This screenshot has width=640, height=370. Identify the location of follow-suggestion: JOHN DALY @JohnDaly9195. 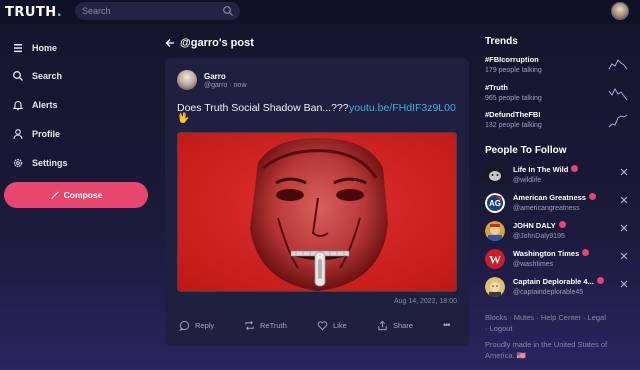
(557, 231).